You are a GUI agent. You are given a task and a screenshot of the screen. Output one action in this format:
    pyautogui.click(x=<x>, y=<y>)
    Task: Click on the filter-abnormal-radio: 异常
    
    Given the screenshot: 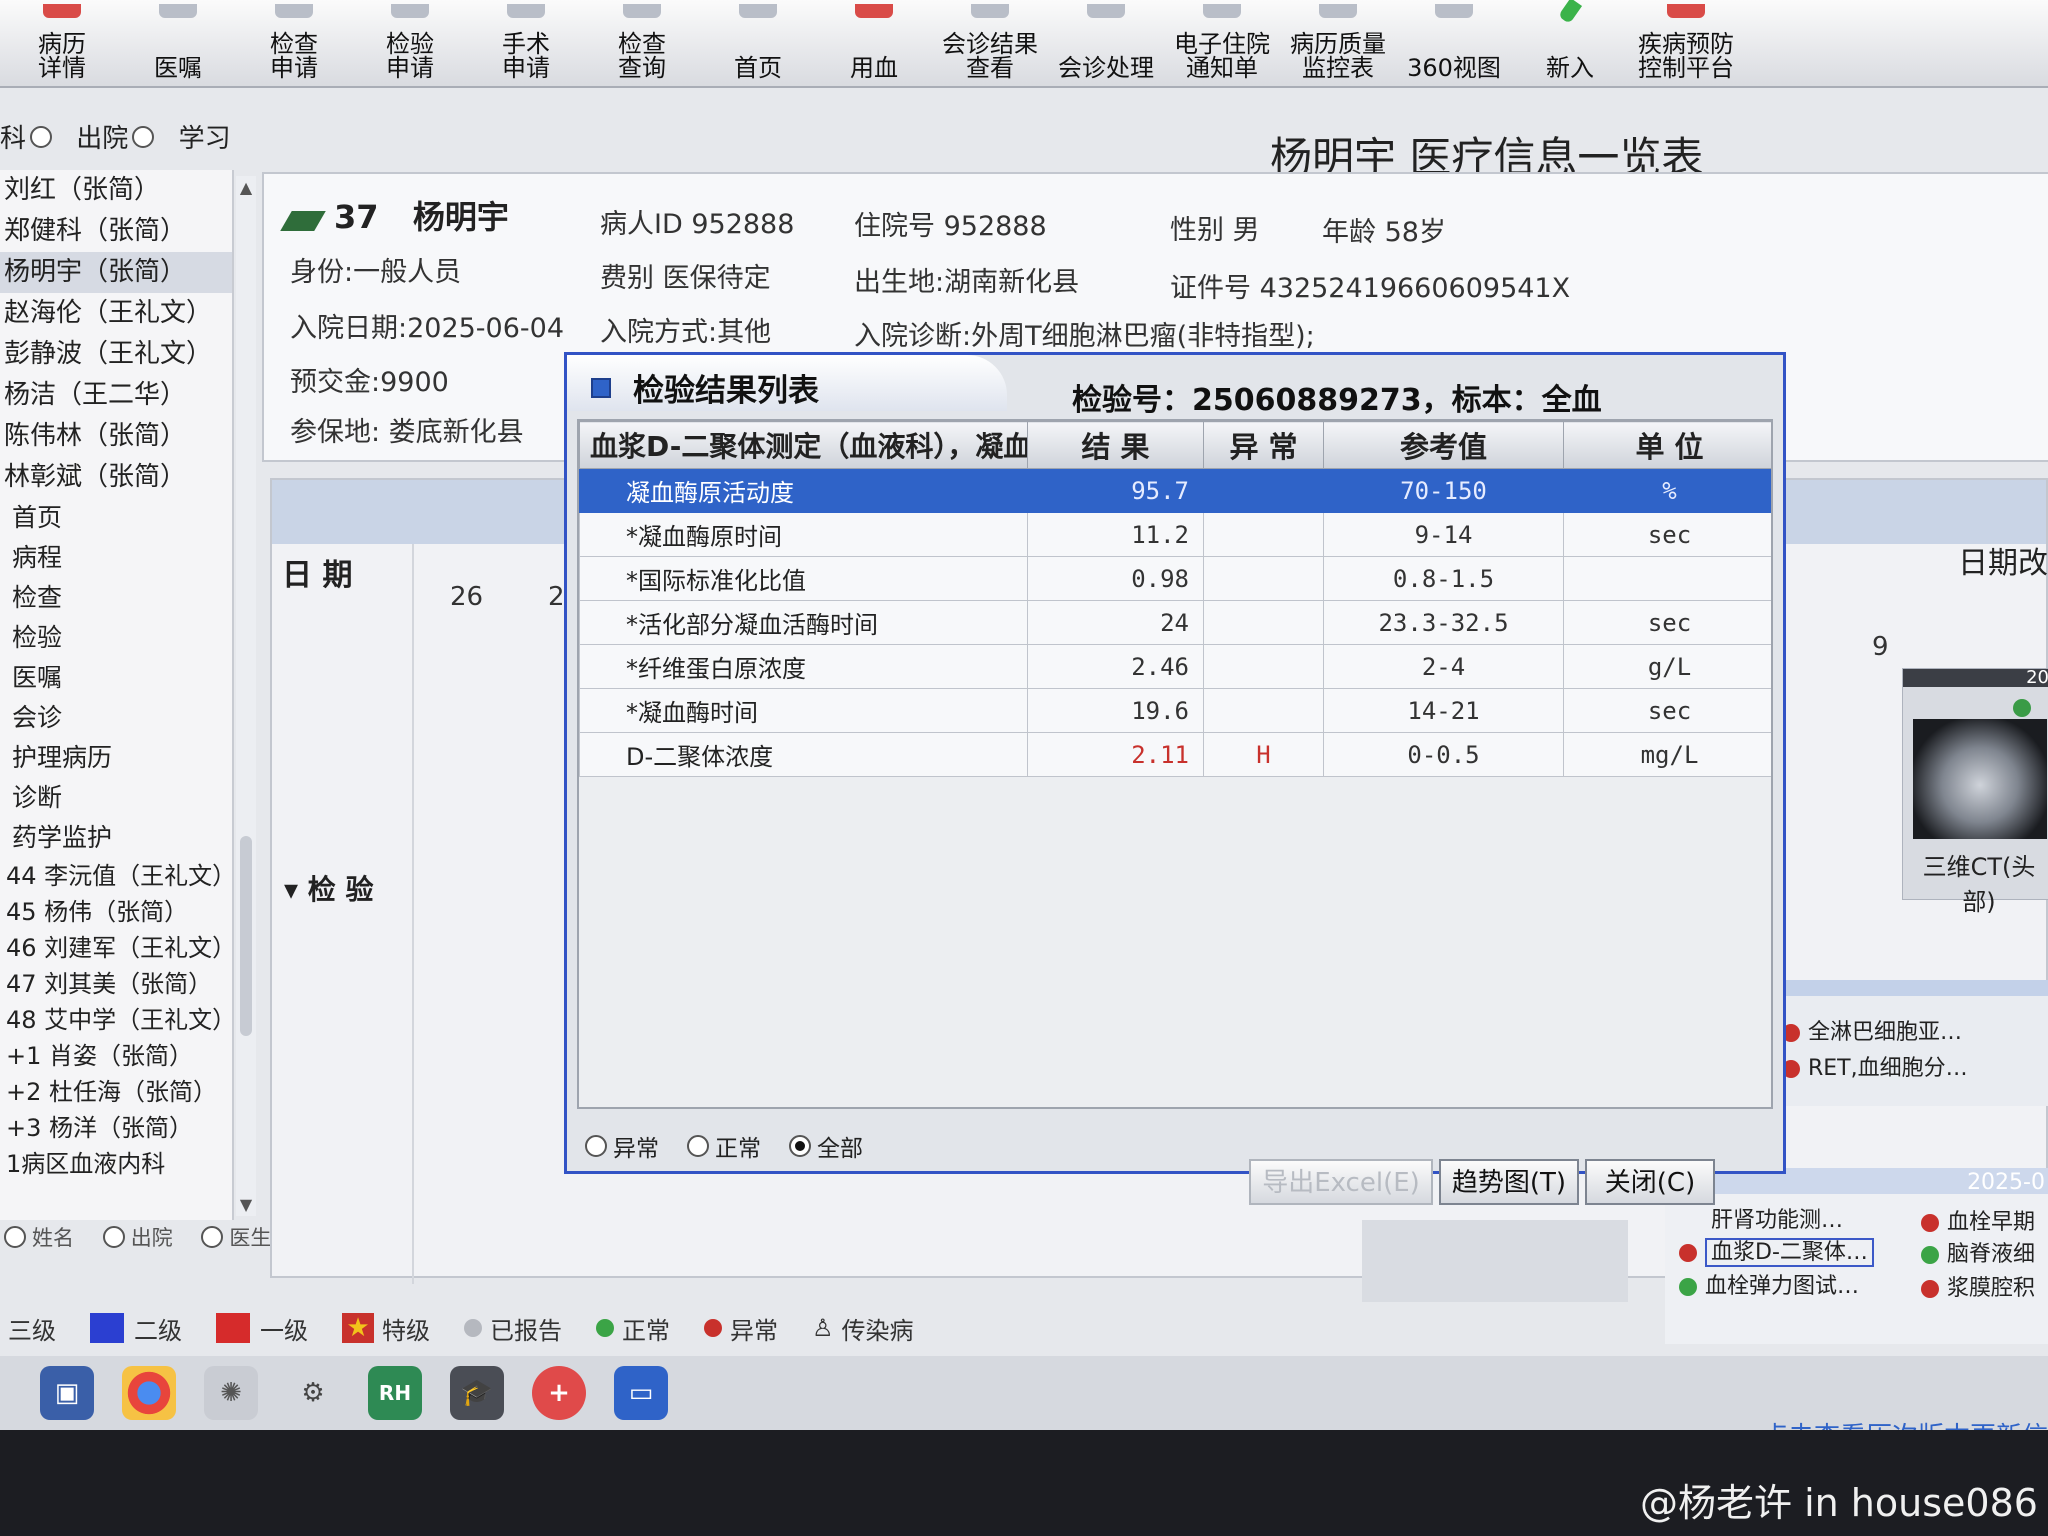 What is the action you would take?
    pyautogui.click(x=622, y=1146)
    